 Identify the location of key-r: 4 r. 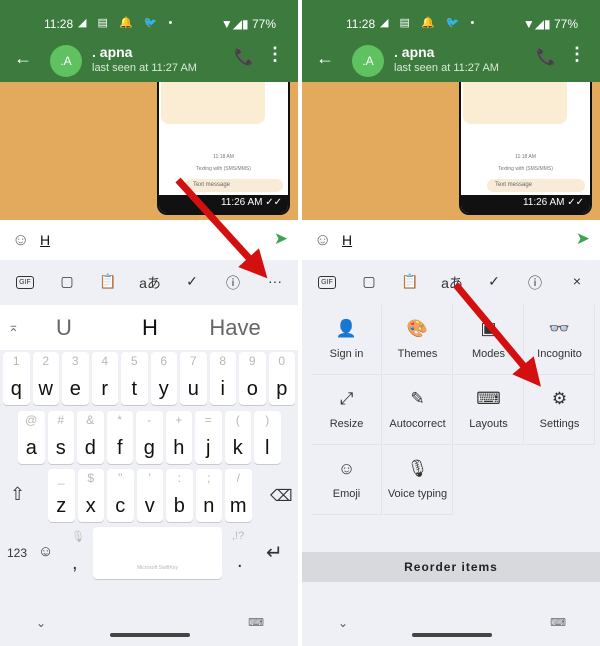
(104, 378).